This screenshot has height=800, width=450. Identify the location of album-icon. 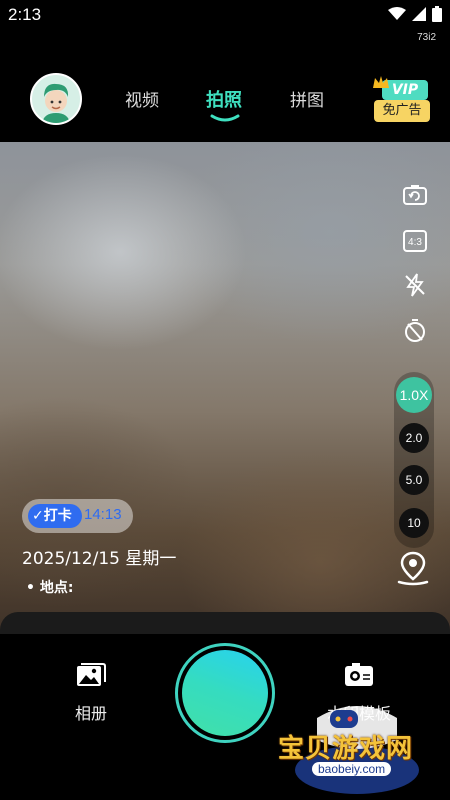
(91, 674).